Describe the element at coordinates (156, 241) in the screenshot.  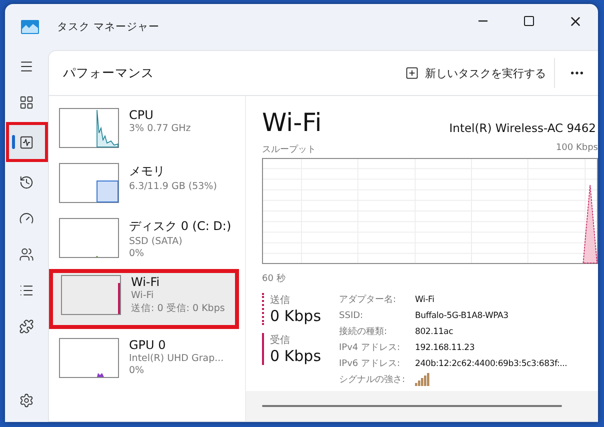
I see `device-info: SSD (SATA)` at that location.